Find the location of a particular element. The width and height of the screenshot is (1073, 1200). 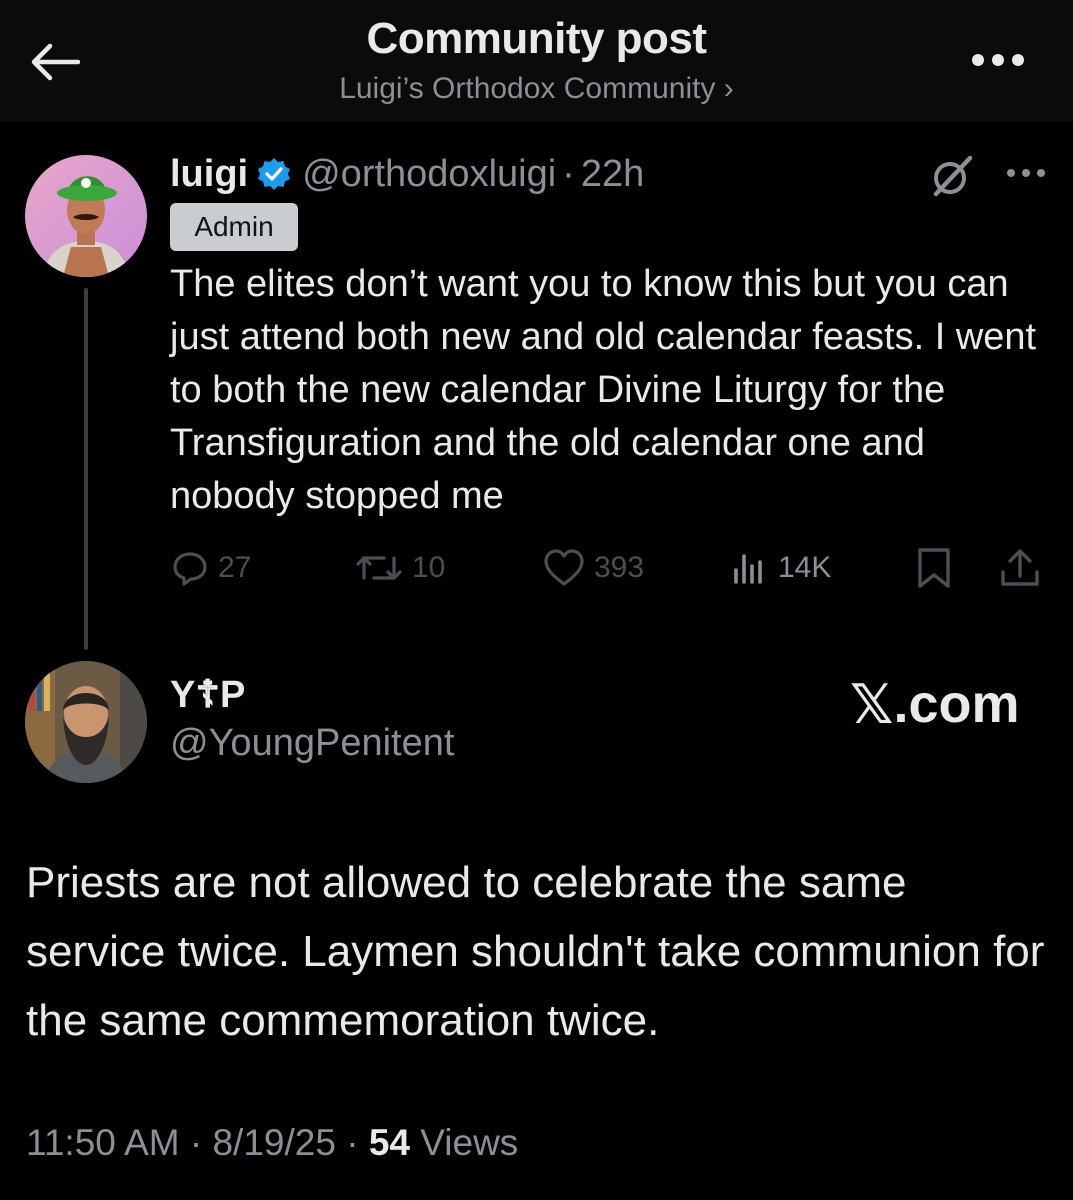

share-button is located at coordinates (1020, 568).